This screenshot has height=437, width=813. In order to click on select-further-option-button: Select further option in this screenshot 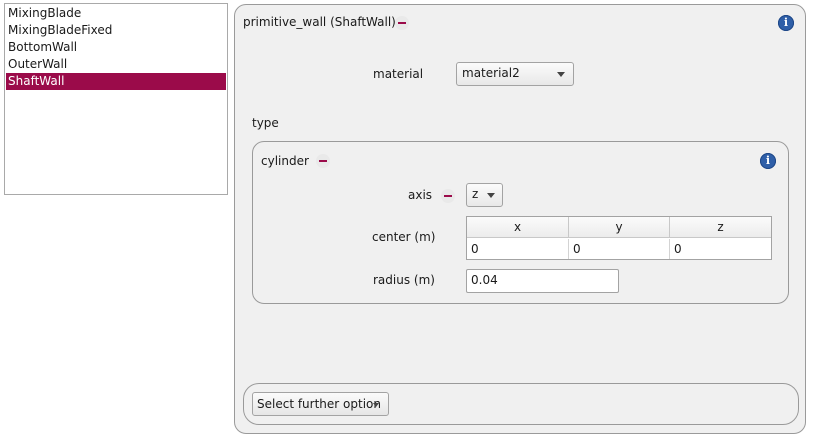, I will do `click(320, 404)`.